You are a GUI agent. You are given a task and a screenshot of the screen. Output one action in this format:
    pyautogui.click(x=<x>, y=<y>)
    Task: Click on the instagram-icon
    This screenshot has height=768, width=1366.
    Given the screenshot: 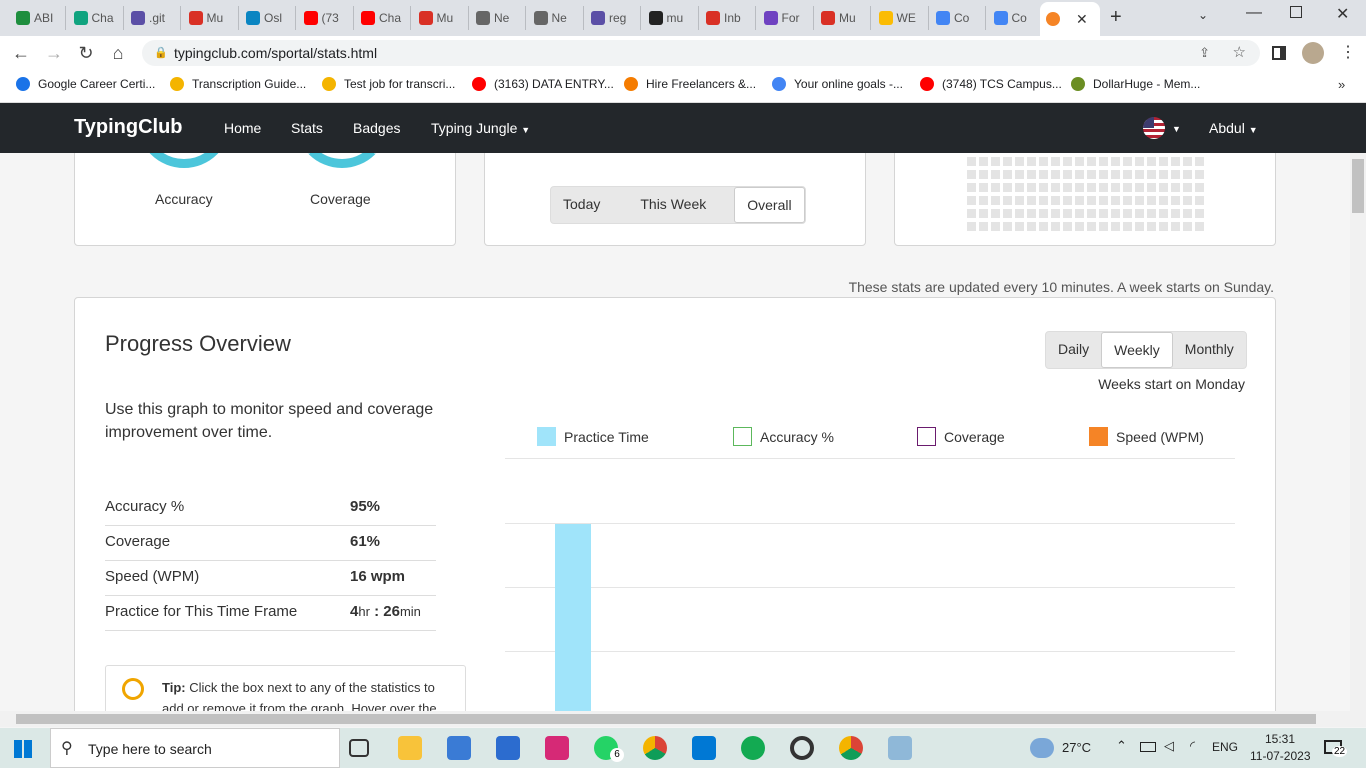 What is the action you would take?
    pyautogui.click(x=557, y=748)
    